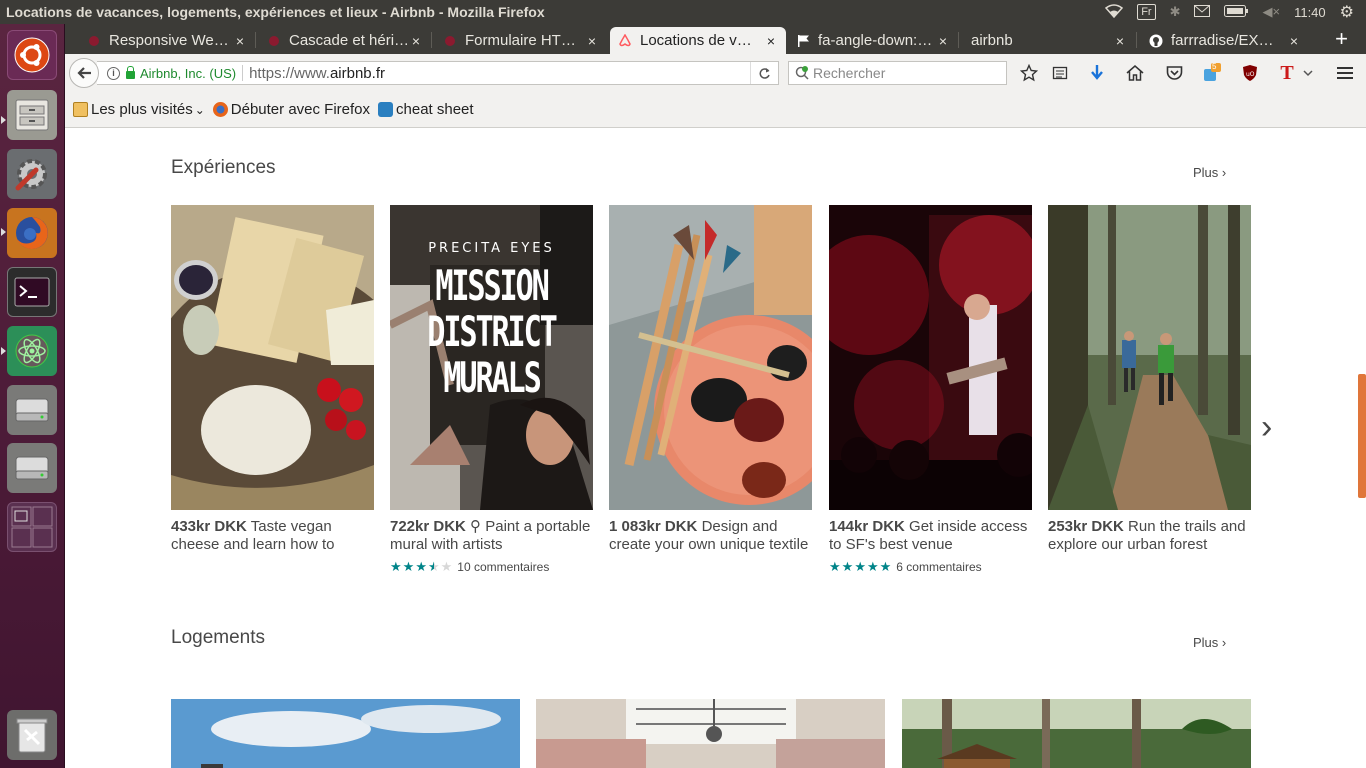  What do you see at coordinates (1146, 12) in the screenshot?
I see `keyboard-layout: Fr` at bounding box center [1146, 12].